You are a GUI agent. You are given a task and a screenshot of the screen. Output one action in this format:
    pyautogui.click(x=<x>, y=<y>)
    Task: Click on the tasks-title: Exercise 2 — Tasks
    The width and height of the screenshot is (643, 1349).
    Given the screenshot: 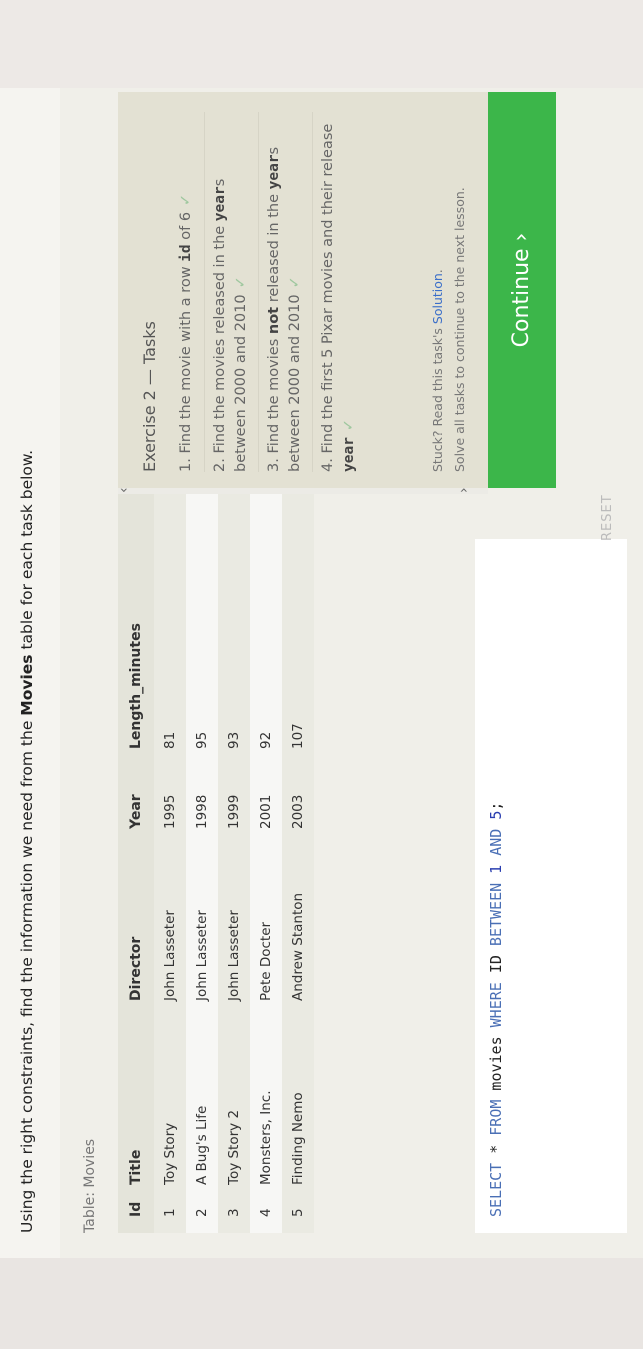 What is the action you would take?
    pyautogui.click(x=149, y=396)
    